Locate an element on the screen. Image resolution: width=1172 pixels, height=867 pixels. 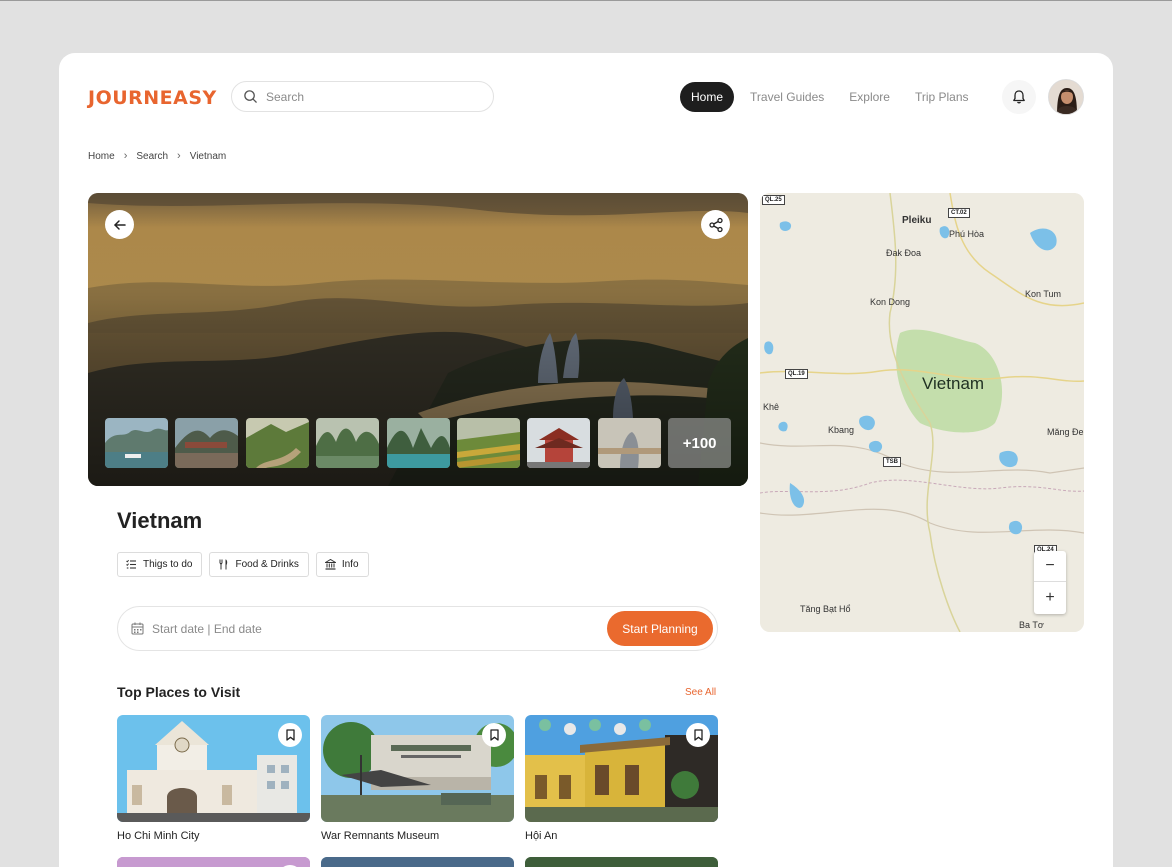
nav-explore: Explore is located at coordinates (869, 97).